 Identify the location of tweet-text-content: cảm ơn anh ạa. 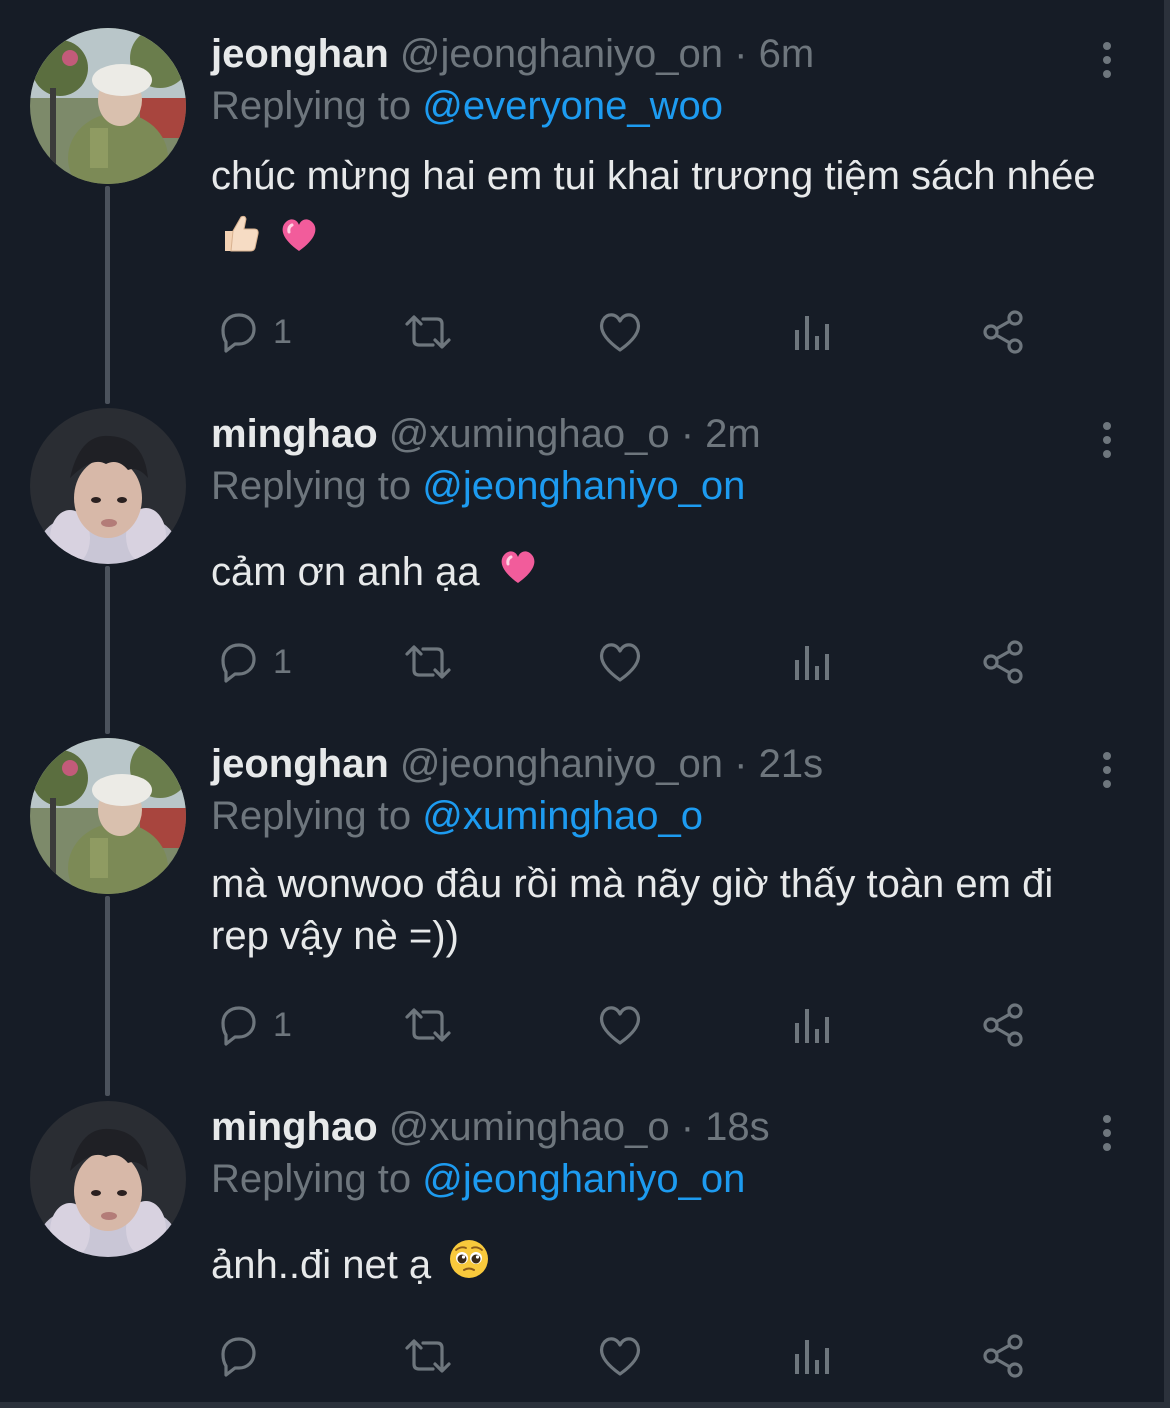
(345, 572).